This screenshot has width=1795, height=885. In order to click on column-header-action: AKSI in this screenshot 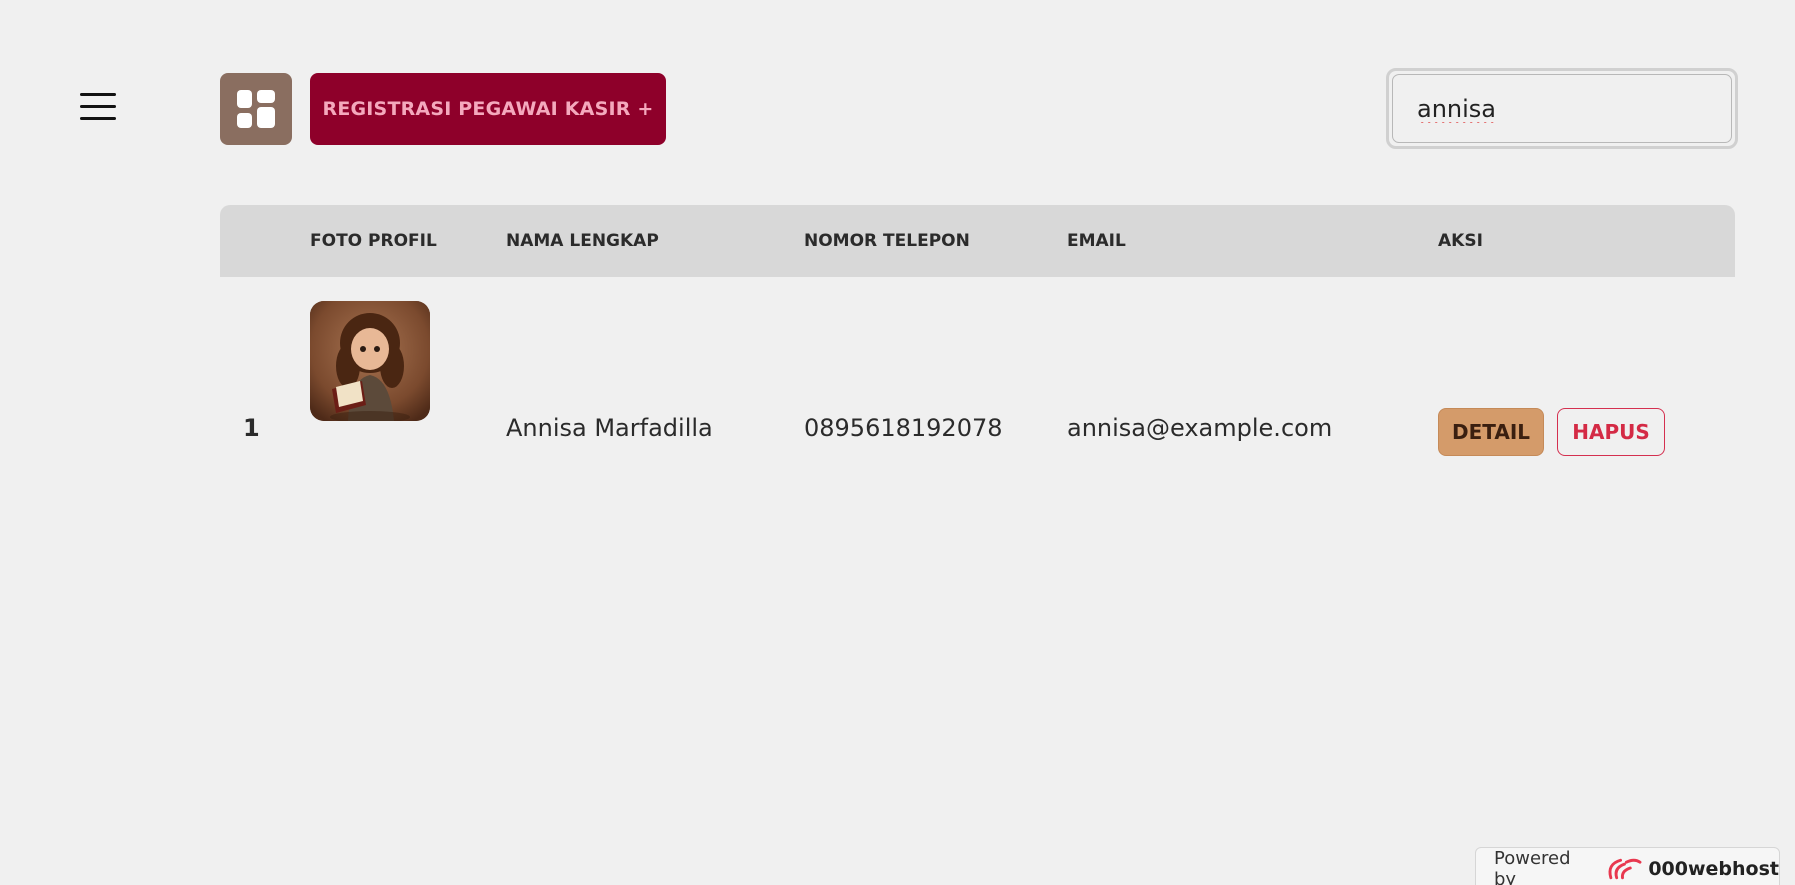, I will do `click(1460, 241)`.